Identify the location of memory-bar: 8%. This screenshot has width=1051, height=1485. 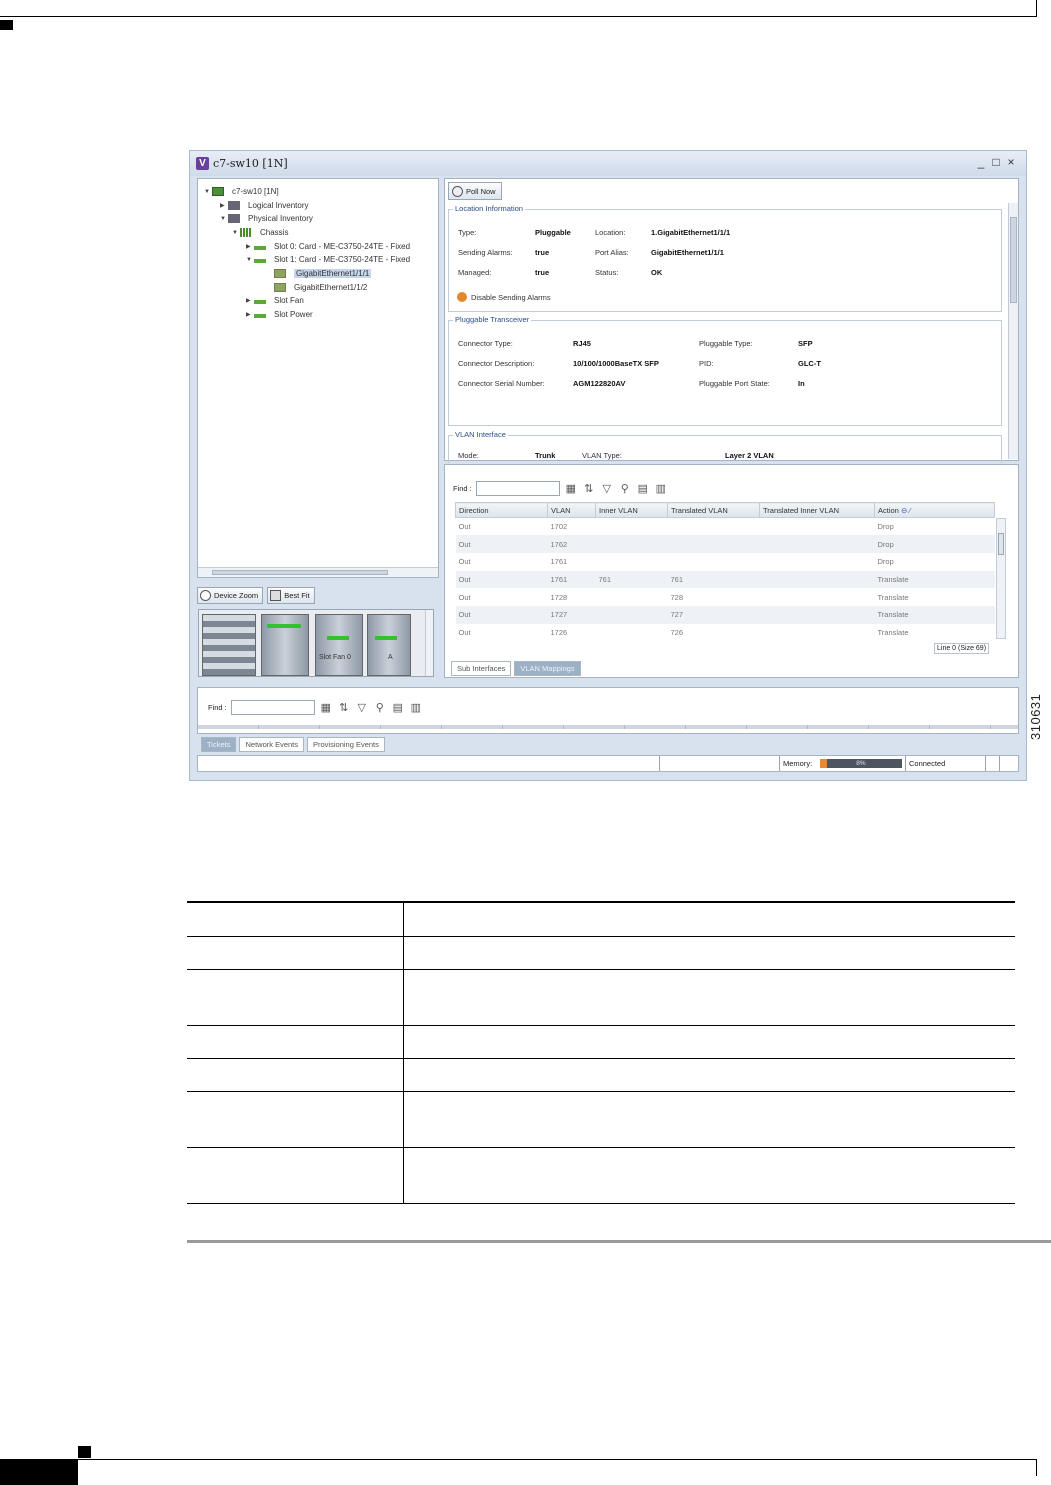
(861, 763).